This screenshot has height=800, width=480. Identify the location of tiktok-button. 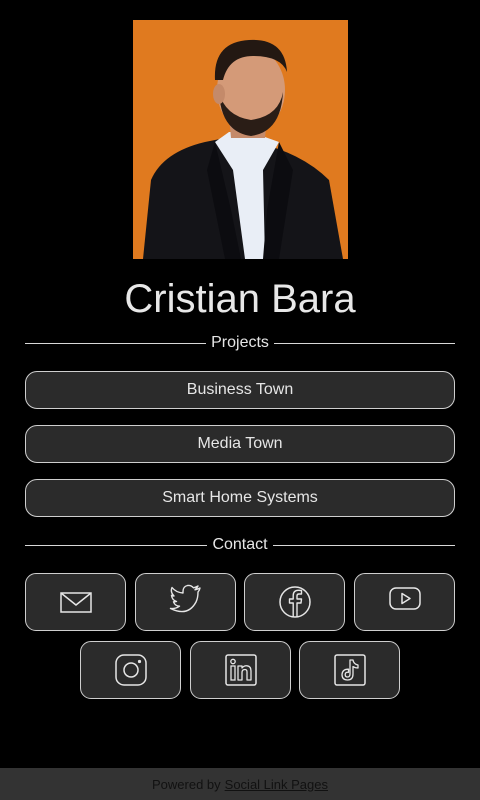
(349, 670).